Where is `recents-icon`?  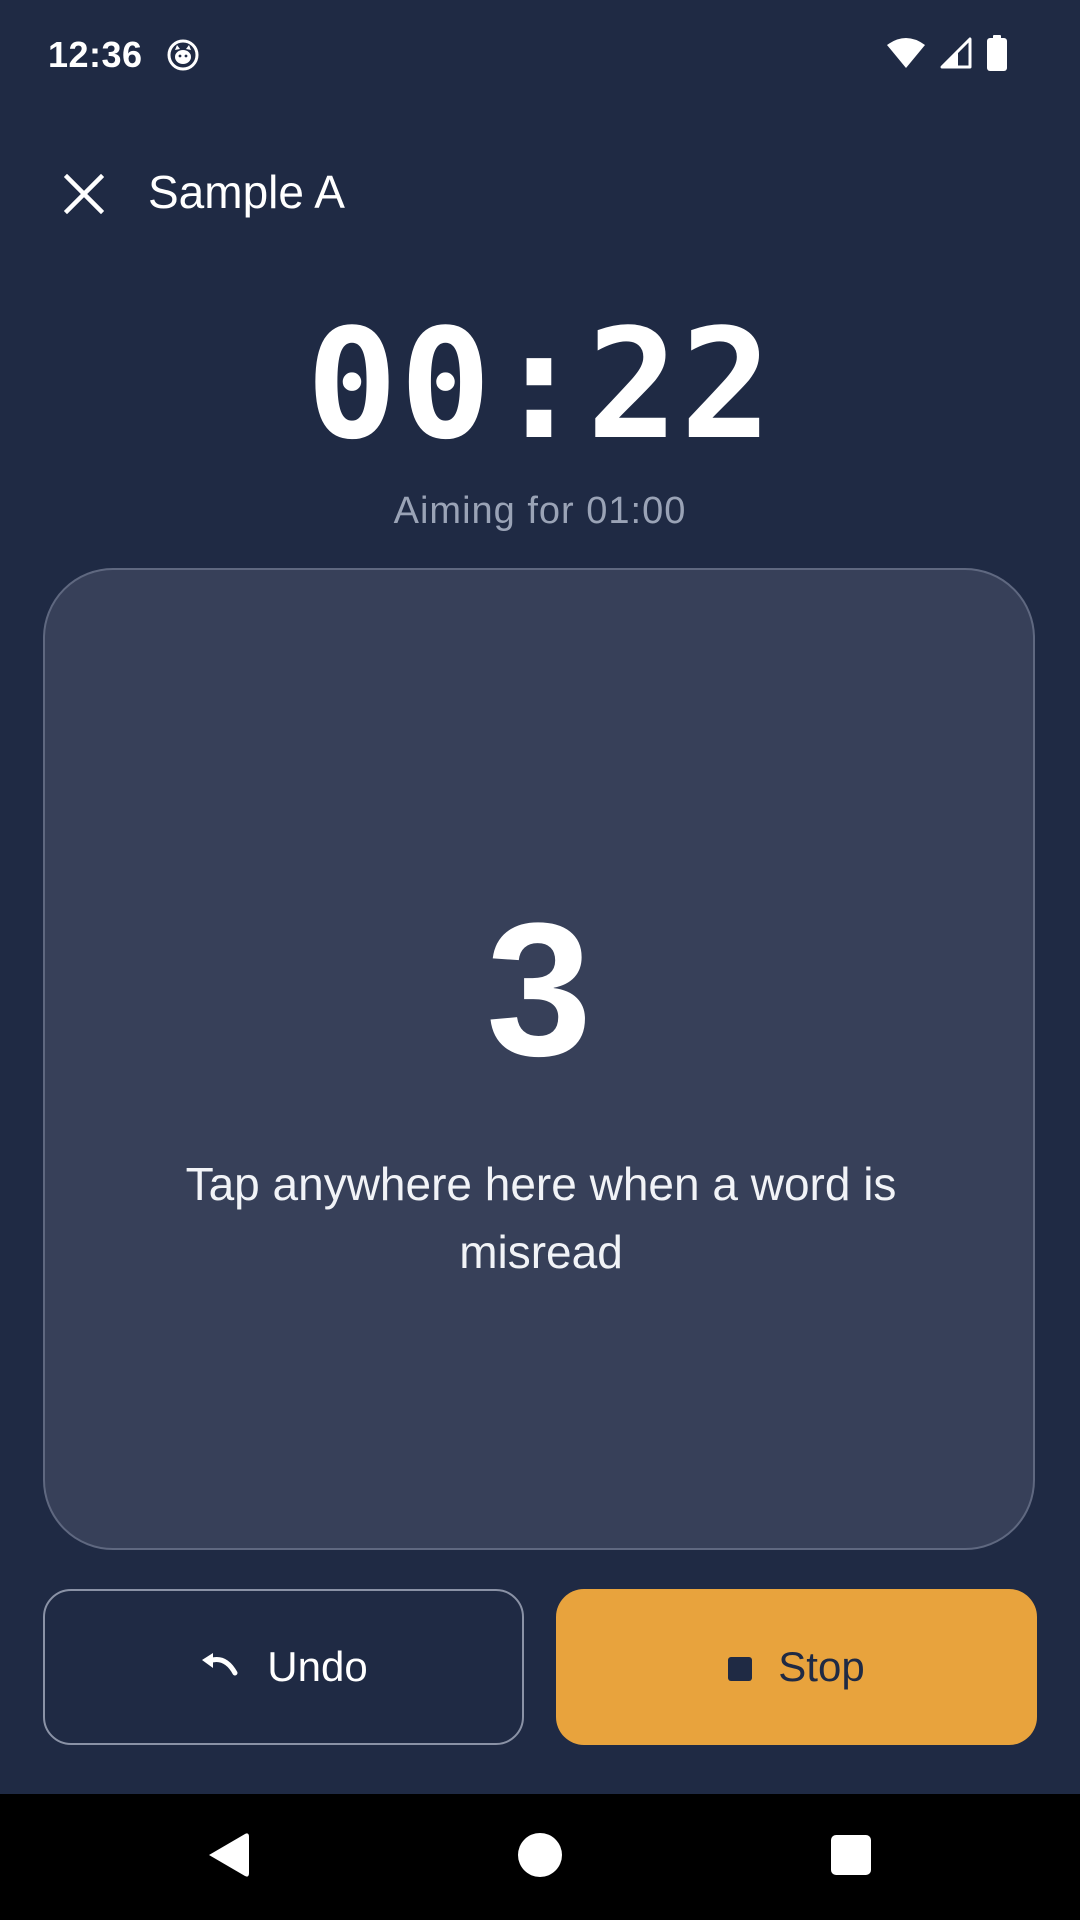 recents-icon is located at coordinates (851, 1857).